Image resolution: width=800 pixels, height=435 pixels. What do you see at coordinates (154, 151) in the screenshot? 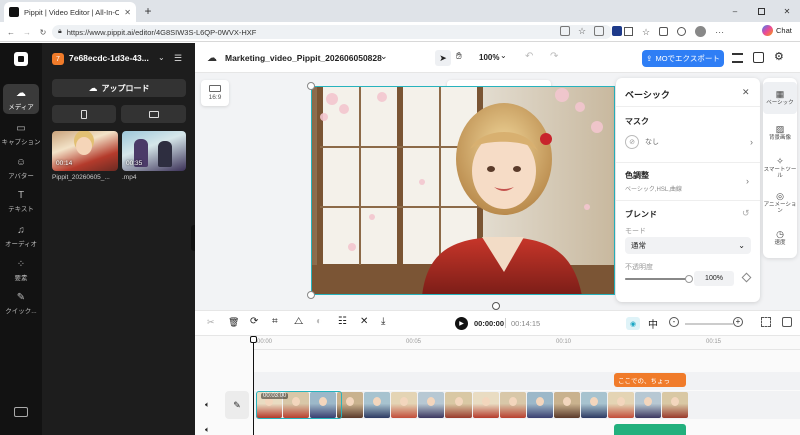
I see `media-tile: 00:35` at bounding box center [154, 151].